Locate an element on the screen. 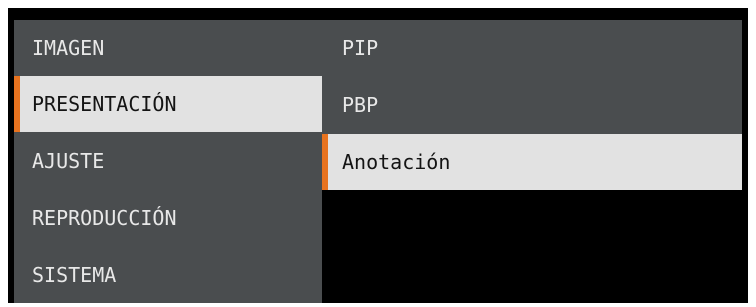  submenu-item-label: Anotación is located at coordinates (396, 162).